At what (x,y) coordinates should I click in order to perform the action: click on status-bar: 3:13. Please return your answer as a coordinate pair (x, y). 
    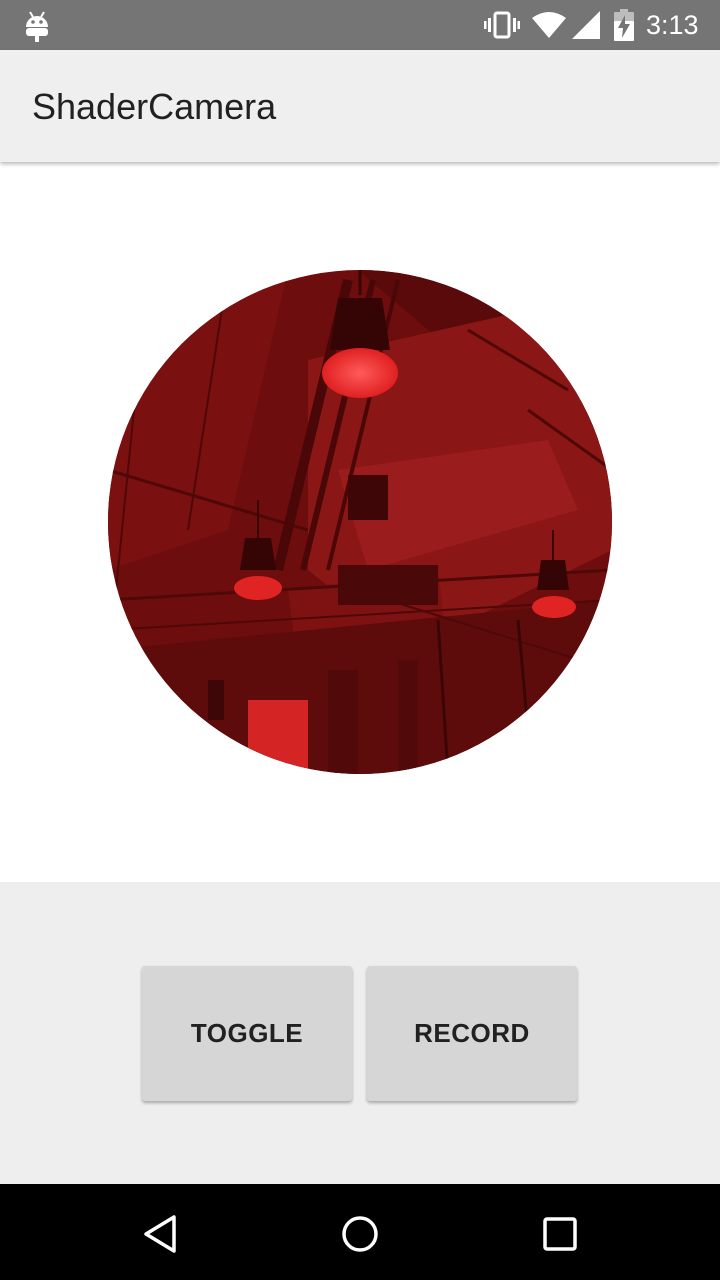
    Looking at the image, I should click on (360, 25).